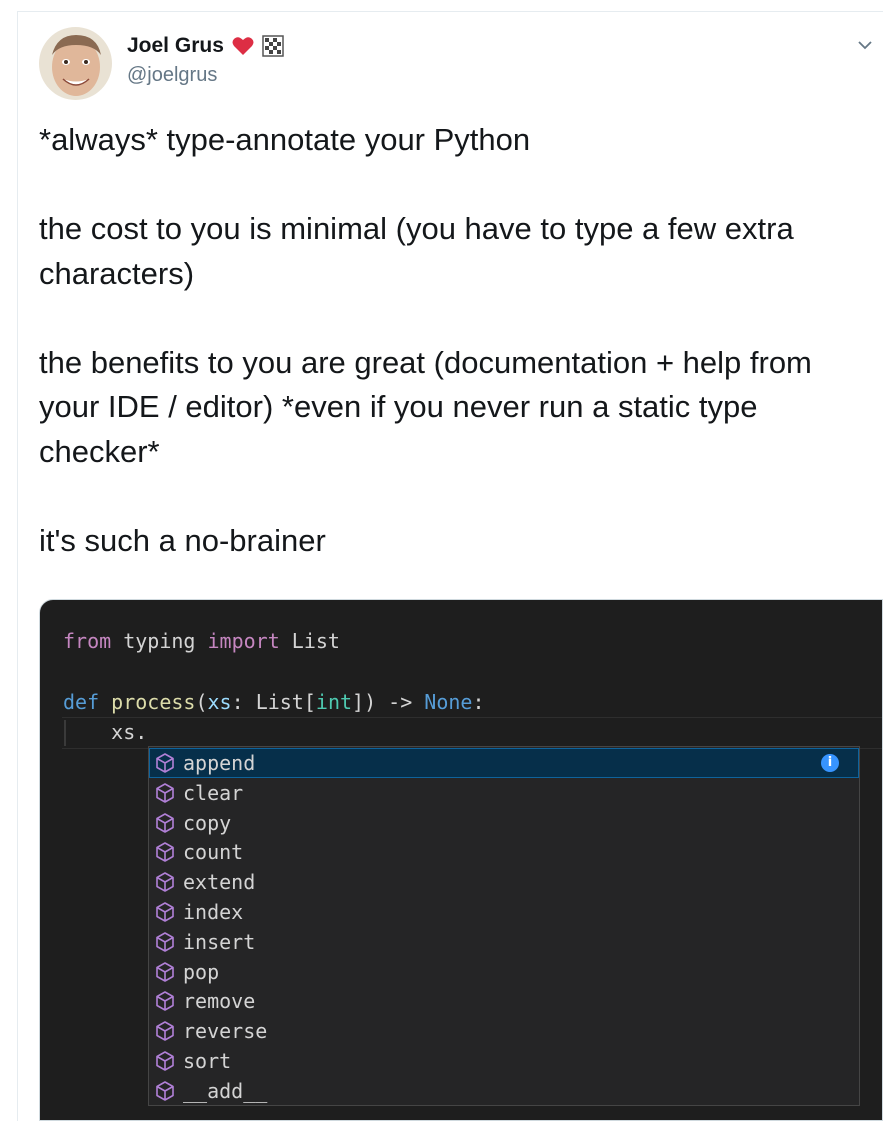 This screenshot has width=883, height=1121. I want to click on suggestion-label: remove, so click(219, 1001).